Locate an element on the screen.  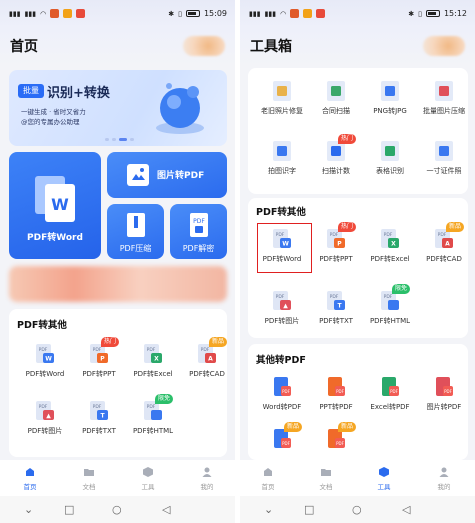
blurred-ad-banner is located at coordinates (118, 284).